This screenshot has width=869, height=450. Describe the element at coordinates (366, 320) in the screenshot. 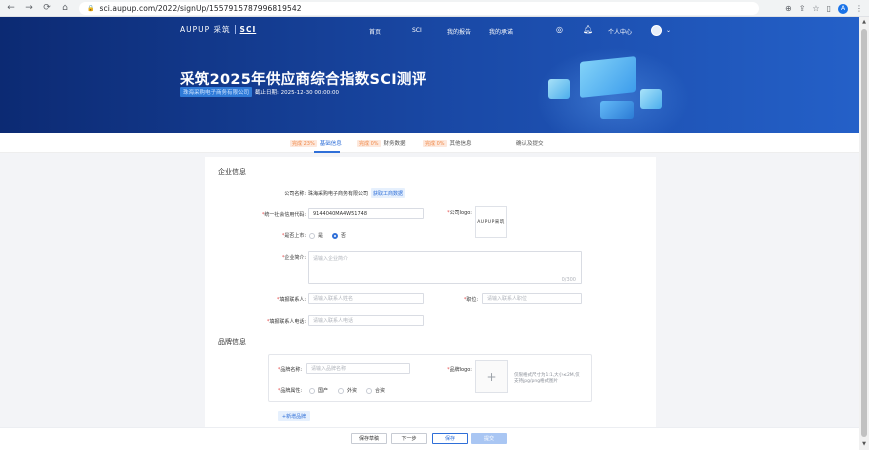

I see `phone-input: 请输入联系人电话` at that location.